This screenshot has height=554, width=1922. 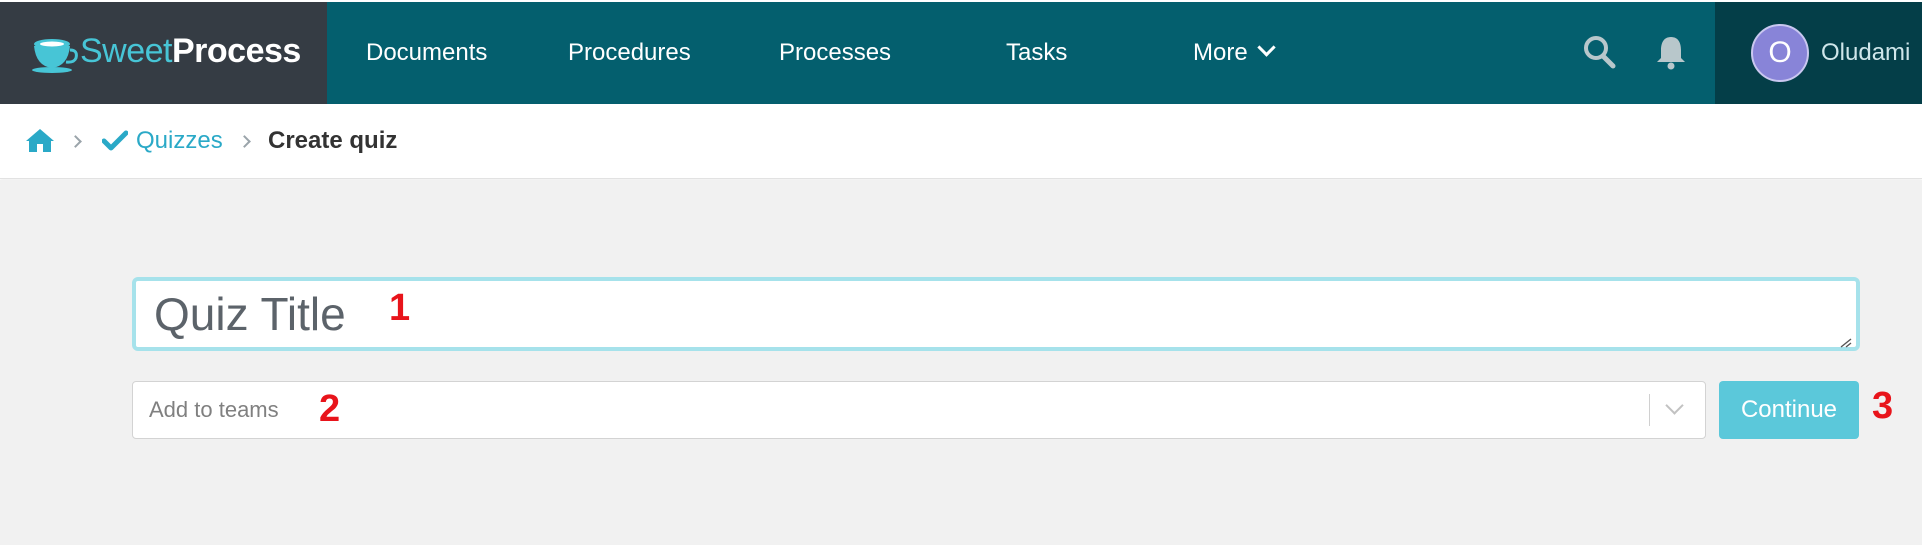 What do you see at coordinates (1671, 52) in the screenshot?
I see `bell-icon` at bounding box center [1671, 52].